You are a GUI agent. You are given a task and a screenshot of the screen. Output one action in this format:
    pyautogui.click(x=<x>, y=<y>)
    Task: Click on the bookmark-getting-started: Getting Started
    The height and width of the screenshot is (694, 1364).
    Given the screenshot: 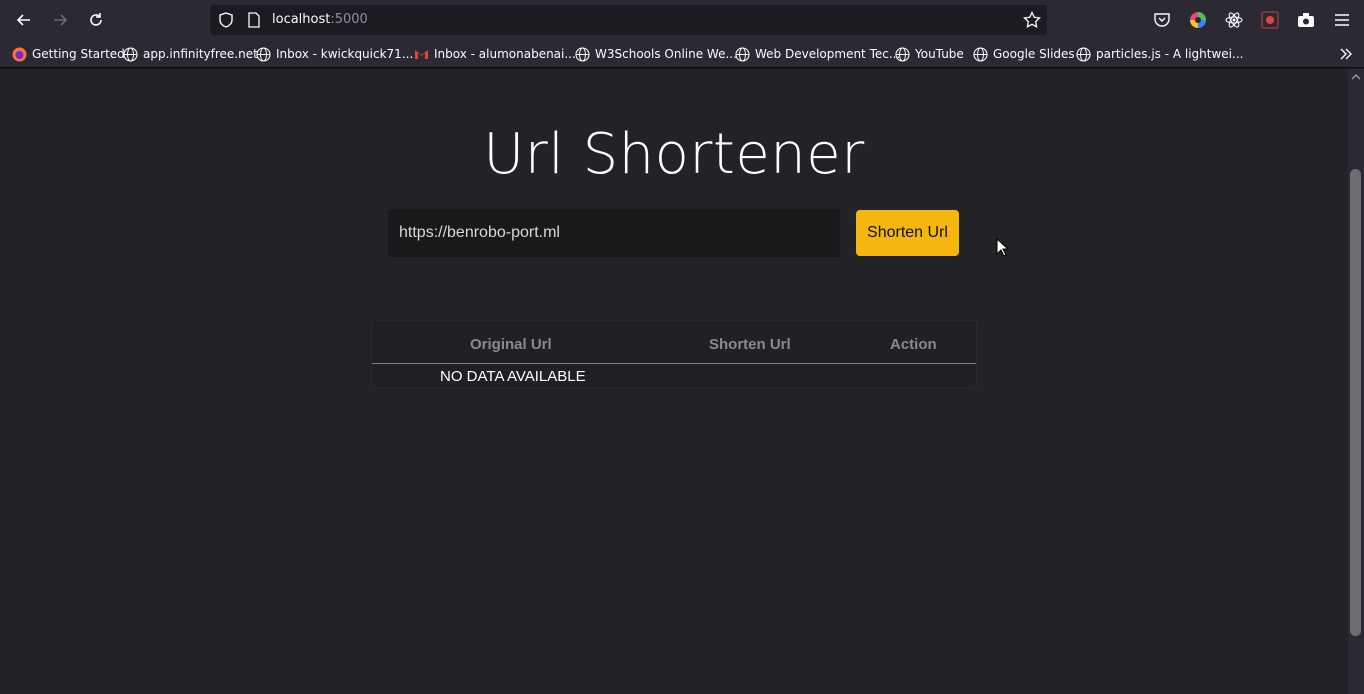 What is the action you would take?
    pyautogui.click(x=68, y=54)
    